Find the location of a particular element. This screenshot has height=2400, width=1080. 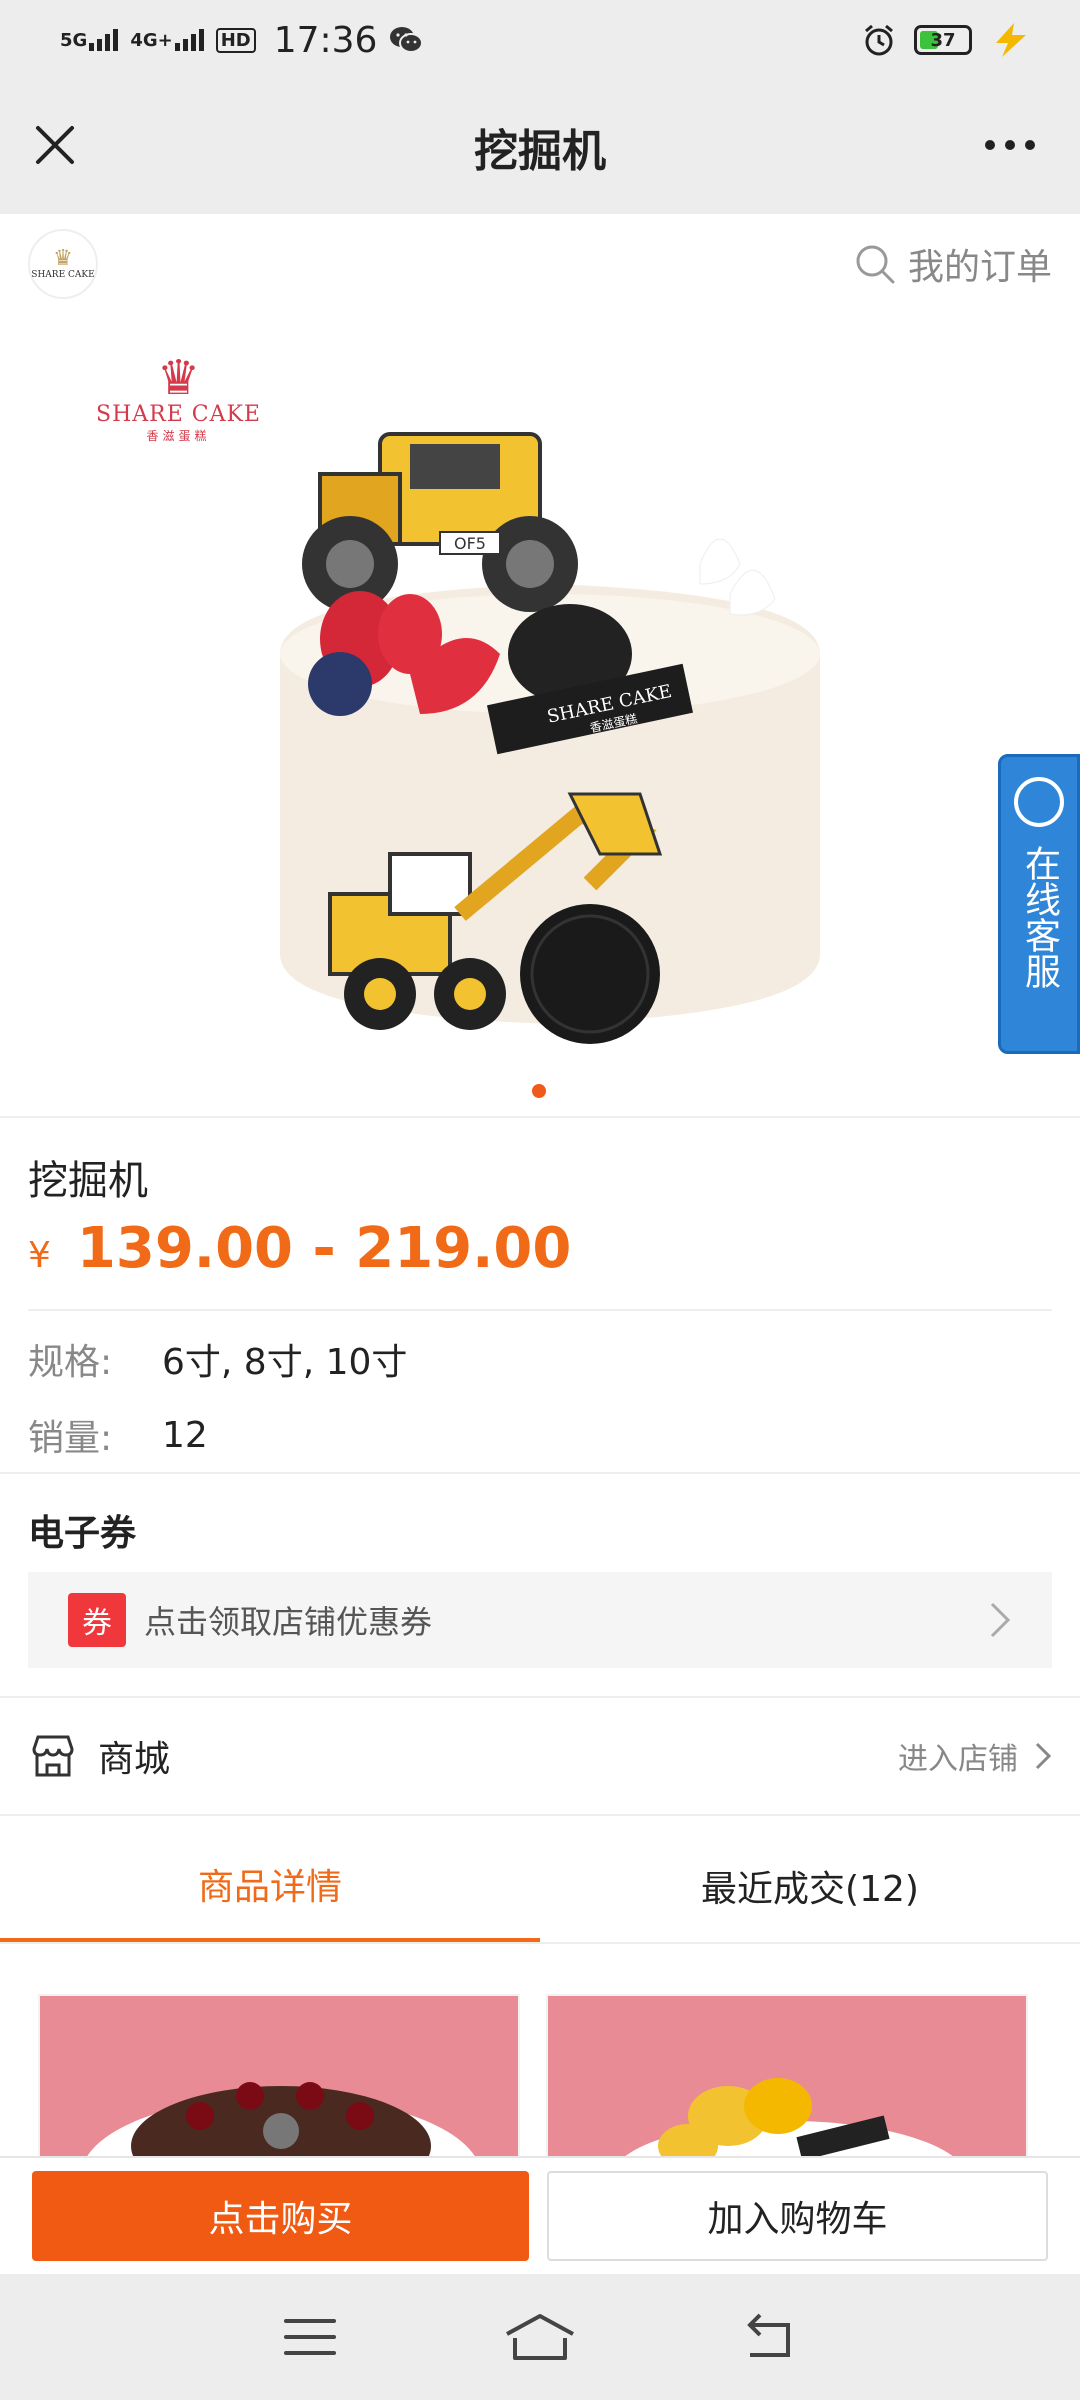

sales-row: 销量: 12 is located at coordinates (540, 1435).